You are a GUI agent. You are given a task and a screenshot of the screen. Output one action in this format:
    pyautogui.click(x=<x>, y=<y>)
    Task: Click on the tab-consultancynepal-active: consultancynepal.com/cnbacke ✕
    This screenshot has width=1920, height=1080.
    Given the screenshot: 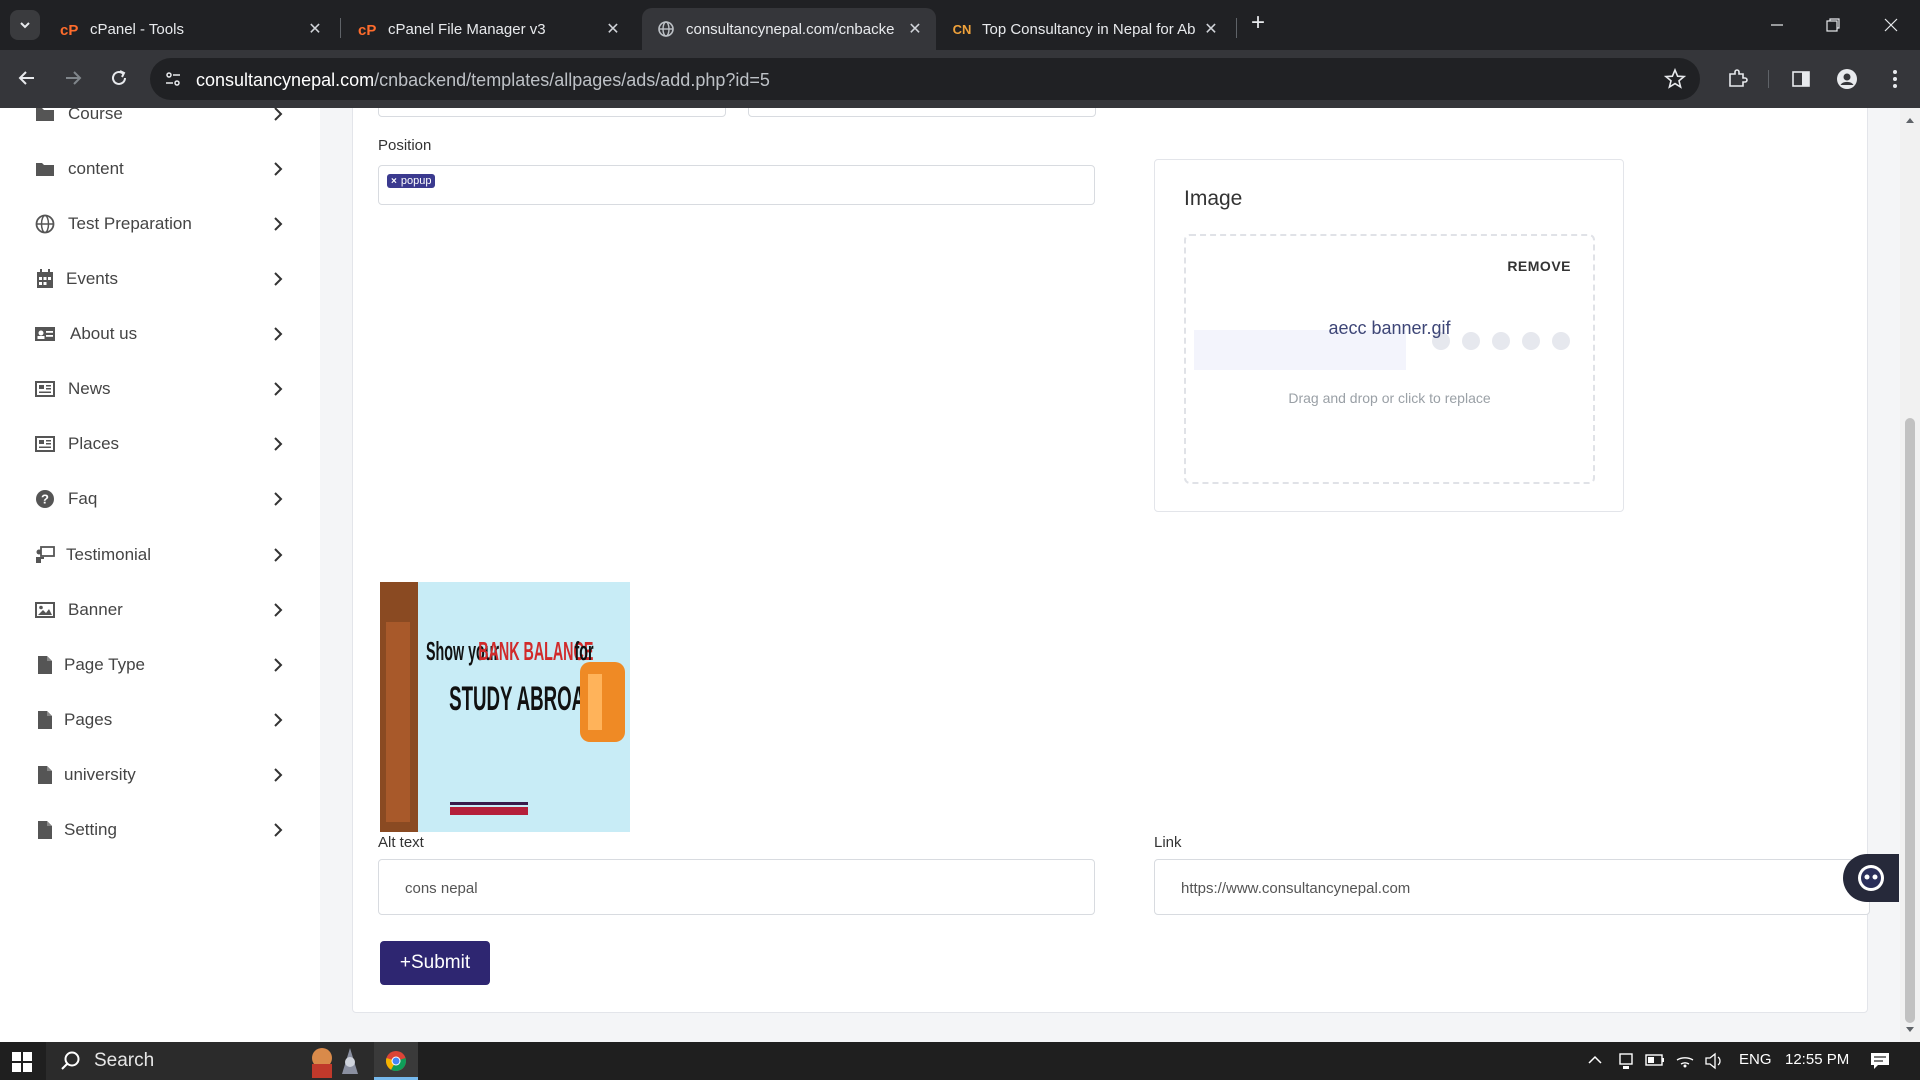 What is the action you would take?
    pyautogui.click(x=789, y=29)
    